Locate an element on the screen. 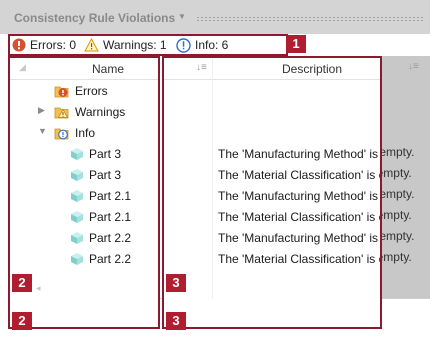  info-filter: Info: 6 is located at coordinates (202, 45).